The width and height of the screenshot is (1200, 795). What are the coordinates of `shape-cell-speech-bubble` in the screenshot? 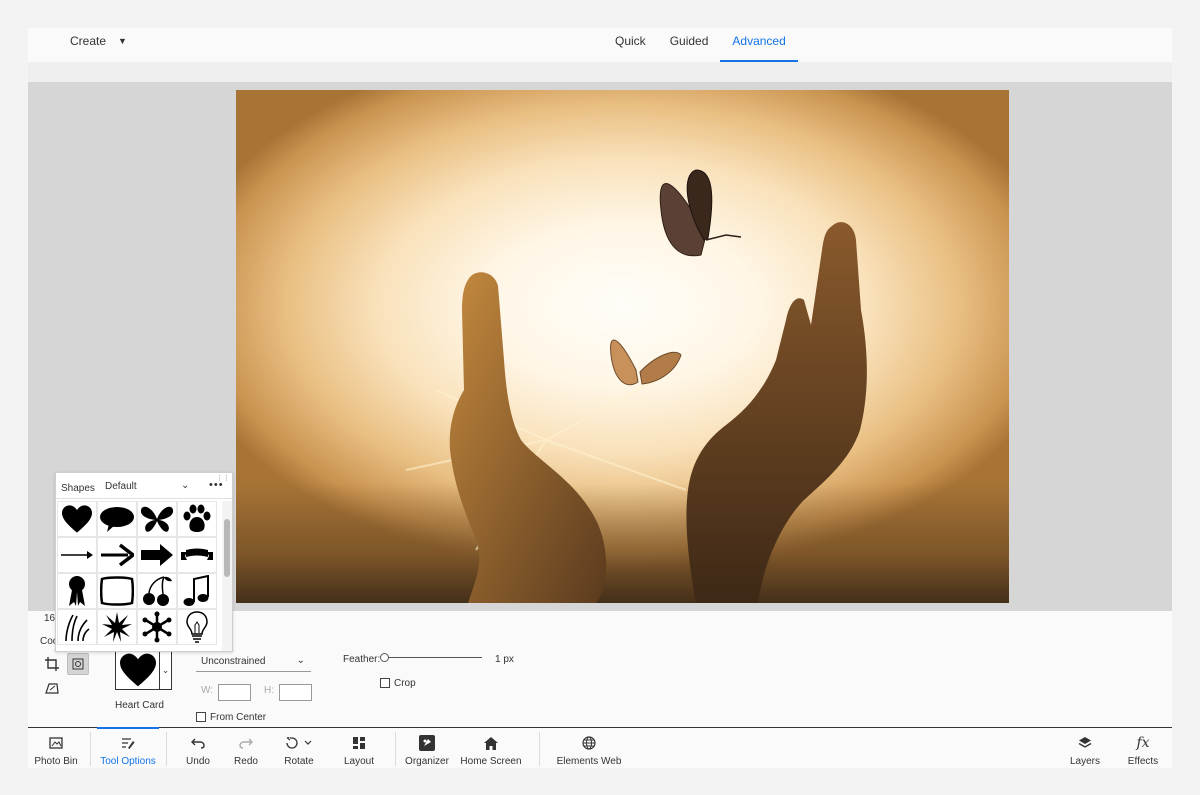 It's located at (117, 519).